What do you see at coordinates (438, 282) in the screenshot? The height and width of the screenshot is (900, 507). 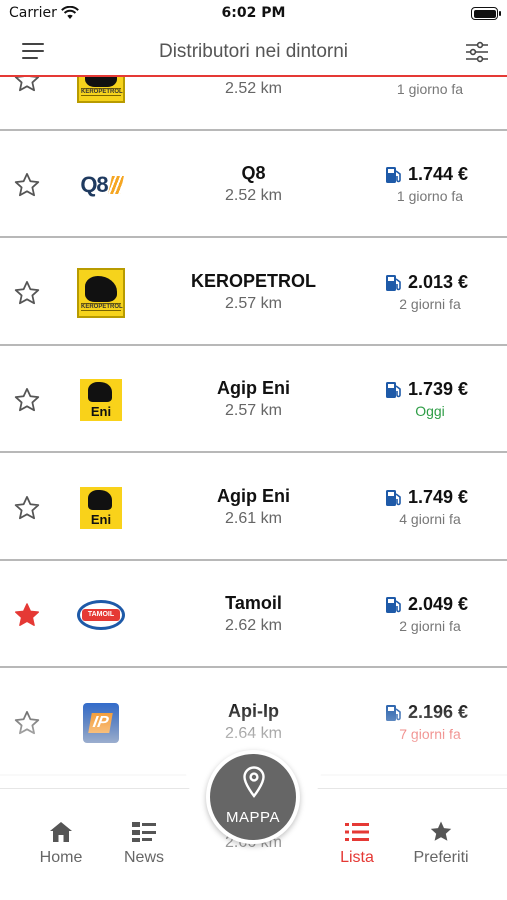 I see `fuel-price: 2.013 €` at bounding box center [438, 282].